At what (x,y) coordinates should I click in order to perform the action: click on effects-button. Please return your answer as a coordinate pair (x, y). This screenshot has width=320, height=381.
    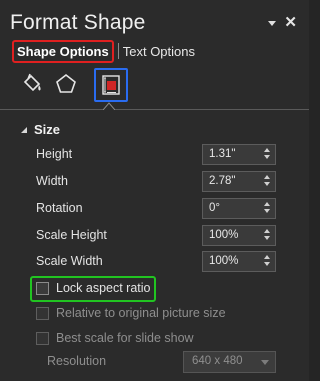
    Looking at the image, I should click on (66, 84).